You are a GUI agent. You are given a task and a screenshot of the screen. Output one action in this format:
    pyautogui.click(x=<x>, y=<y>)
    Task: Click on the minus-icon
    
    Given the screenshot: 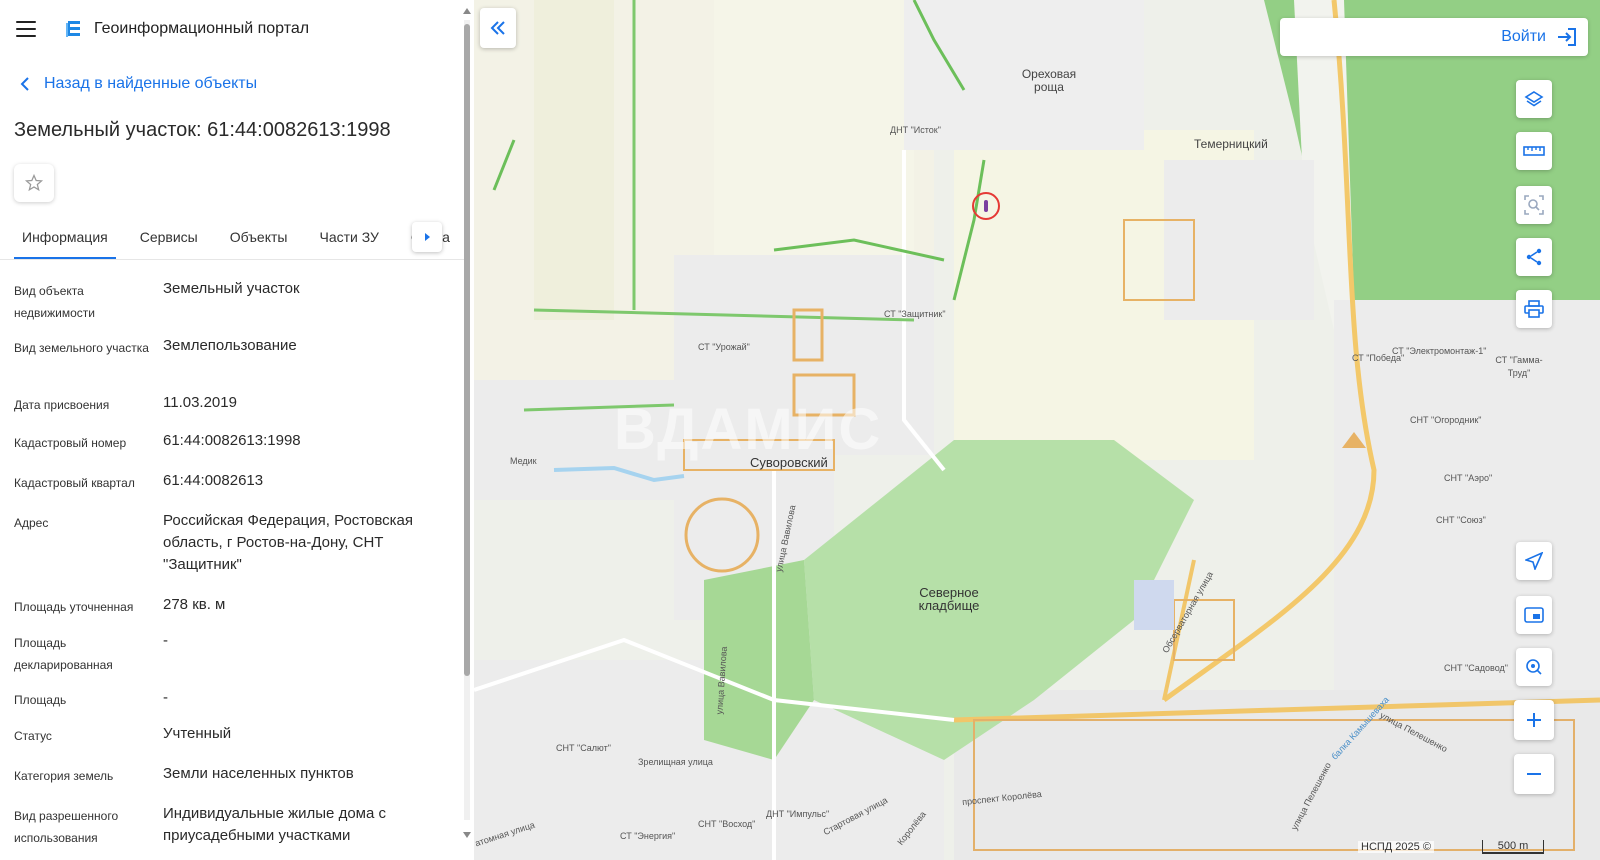 What is the action you would take?
    pyautogui.click(x=1534, y=774)
    